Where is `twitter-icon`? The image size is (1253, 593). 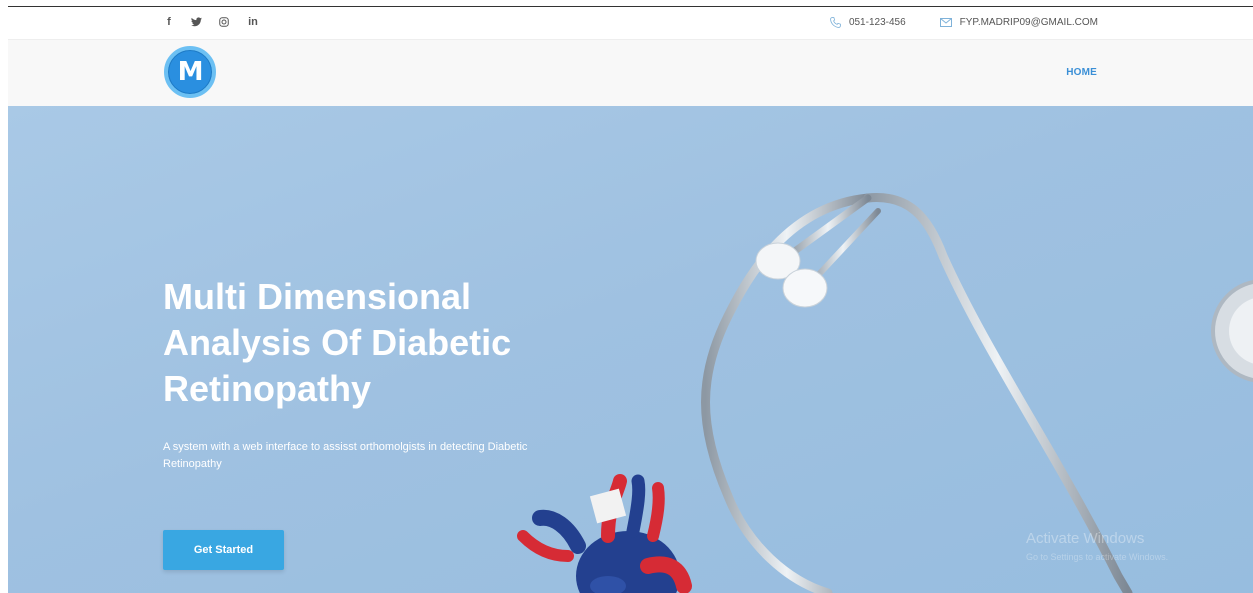 twitter-icon is located at coordinates (197, 22).